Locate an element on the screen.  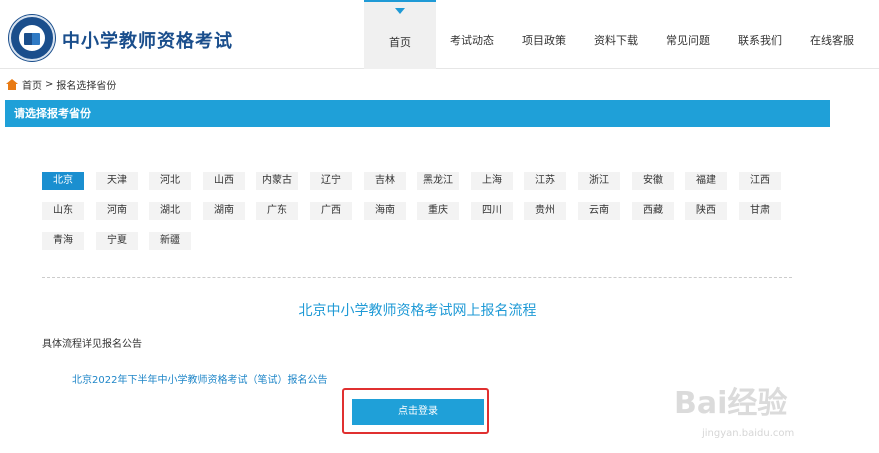
nav-item-faq: 常见问题 is located at coordinates (688, 34).